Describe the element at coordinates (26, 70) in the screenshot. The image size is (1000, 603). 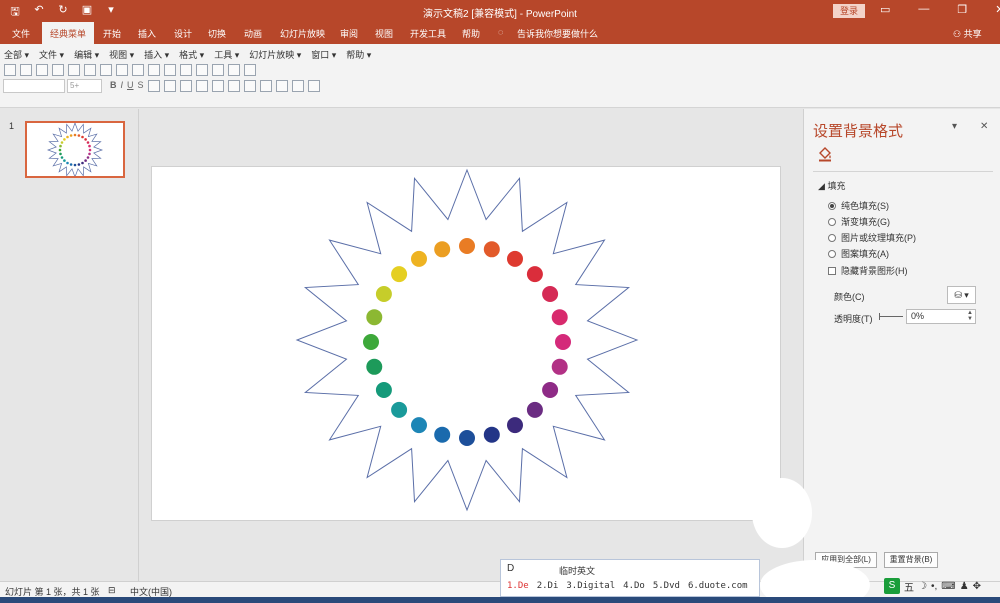
I see `open-icon` at that location.